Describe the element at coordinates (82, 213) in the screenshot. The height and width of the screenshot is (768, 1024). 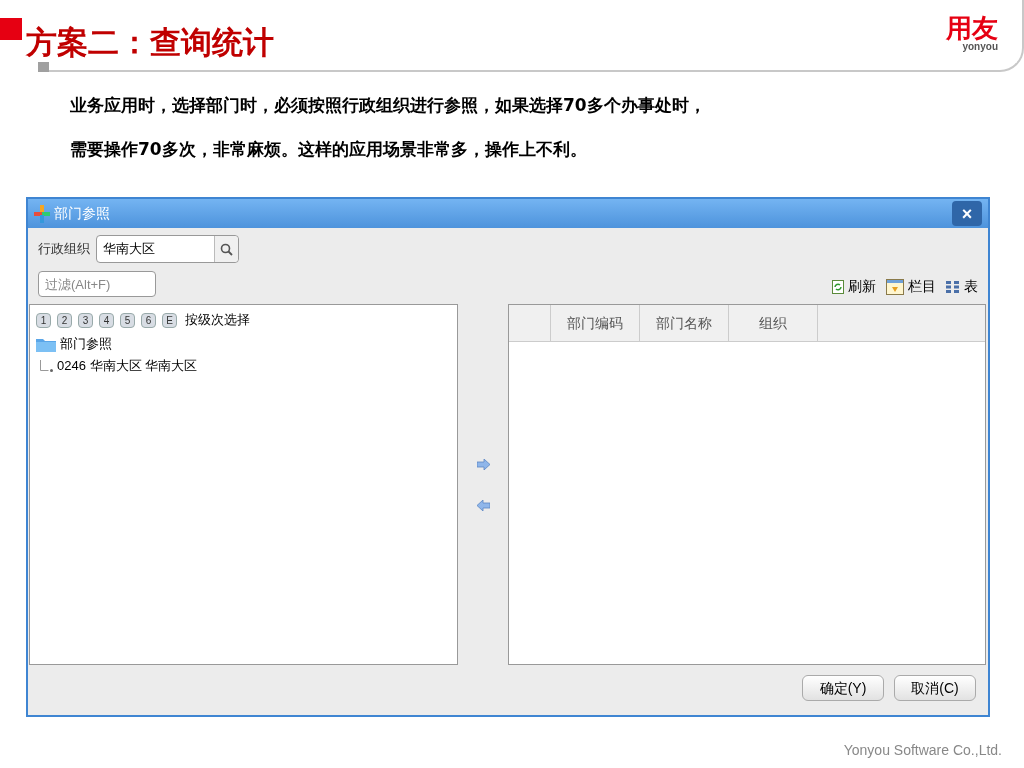
I see `dialog-title: 部门参照` at that location.